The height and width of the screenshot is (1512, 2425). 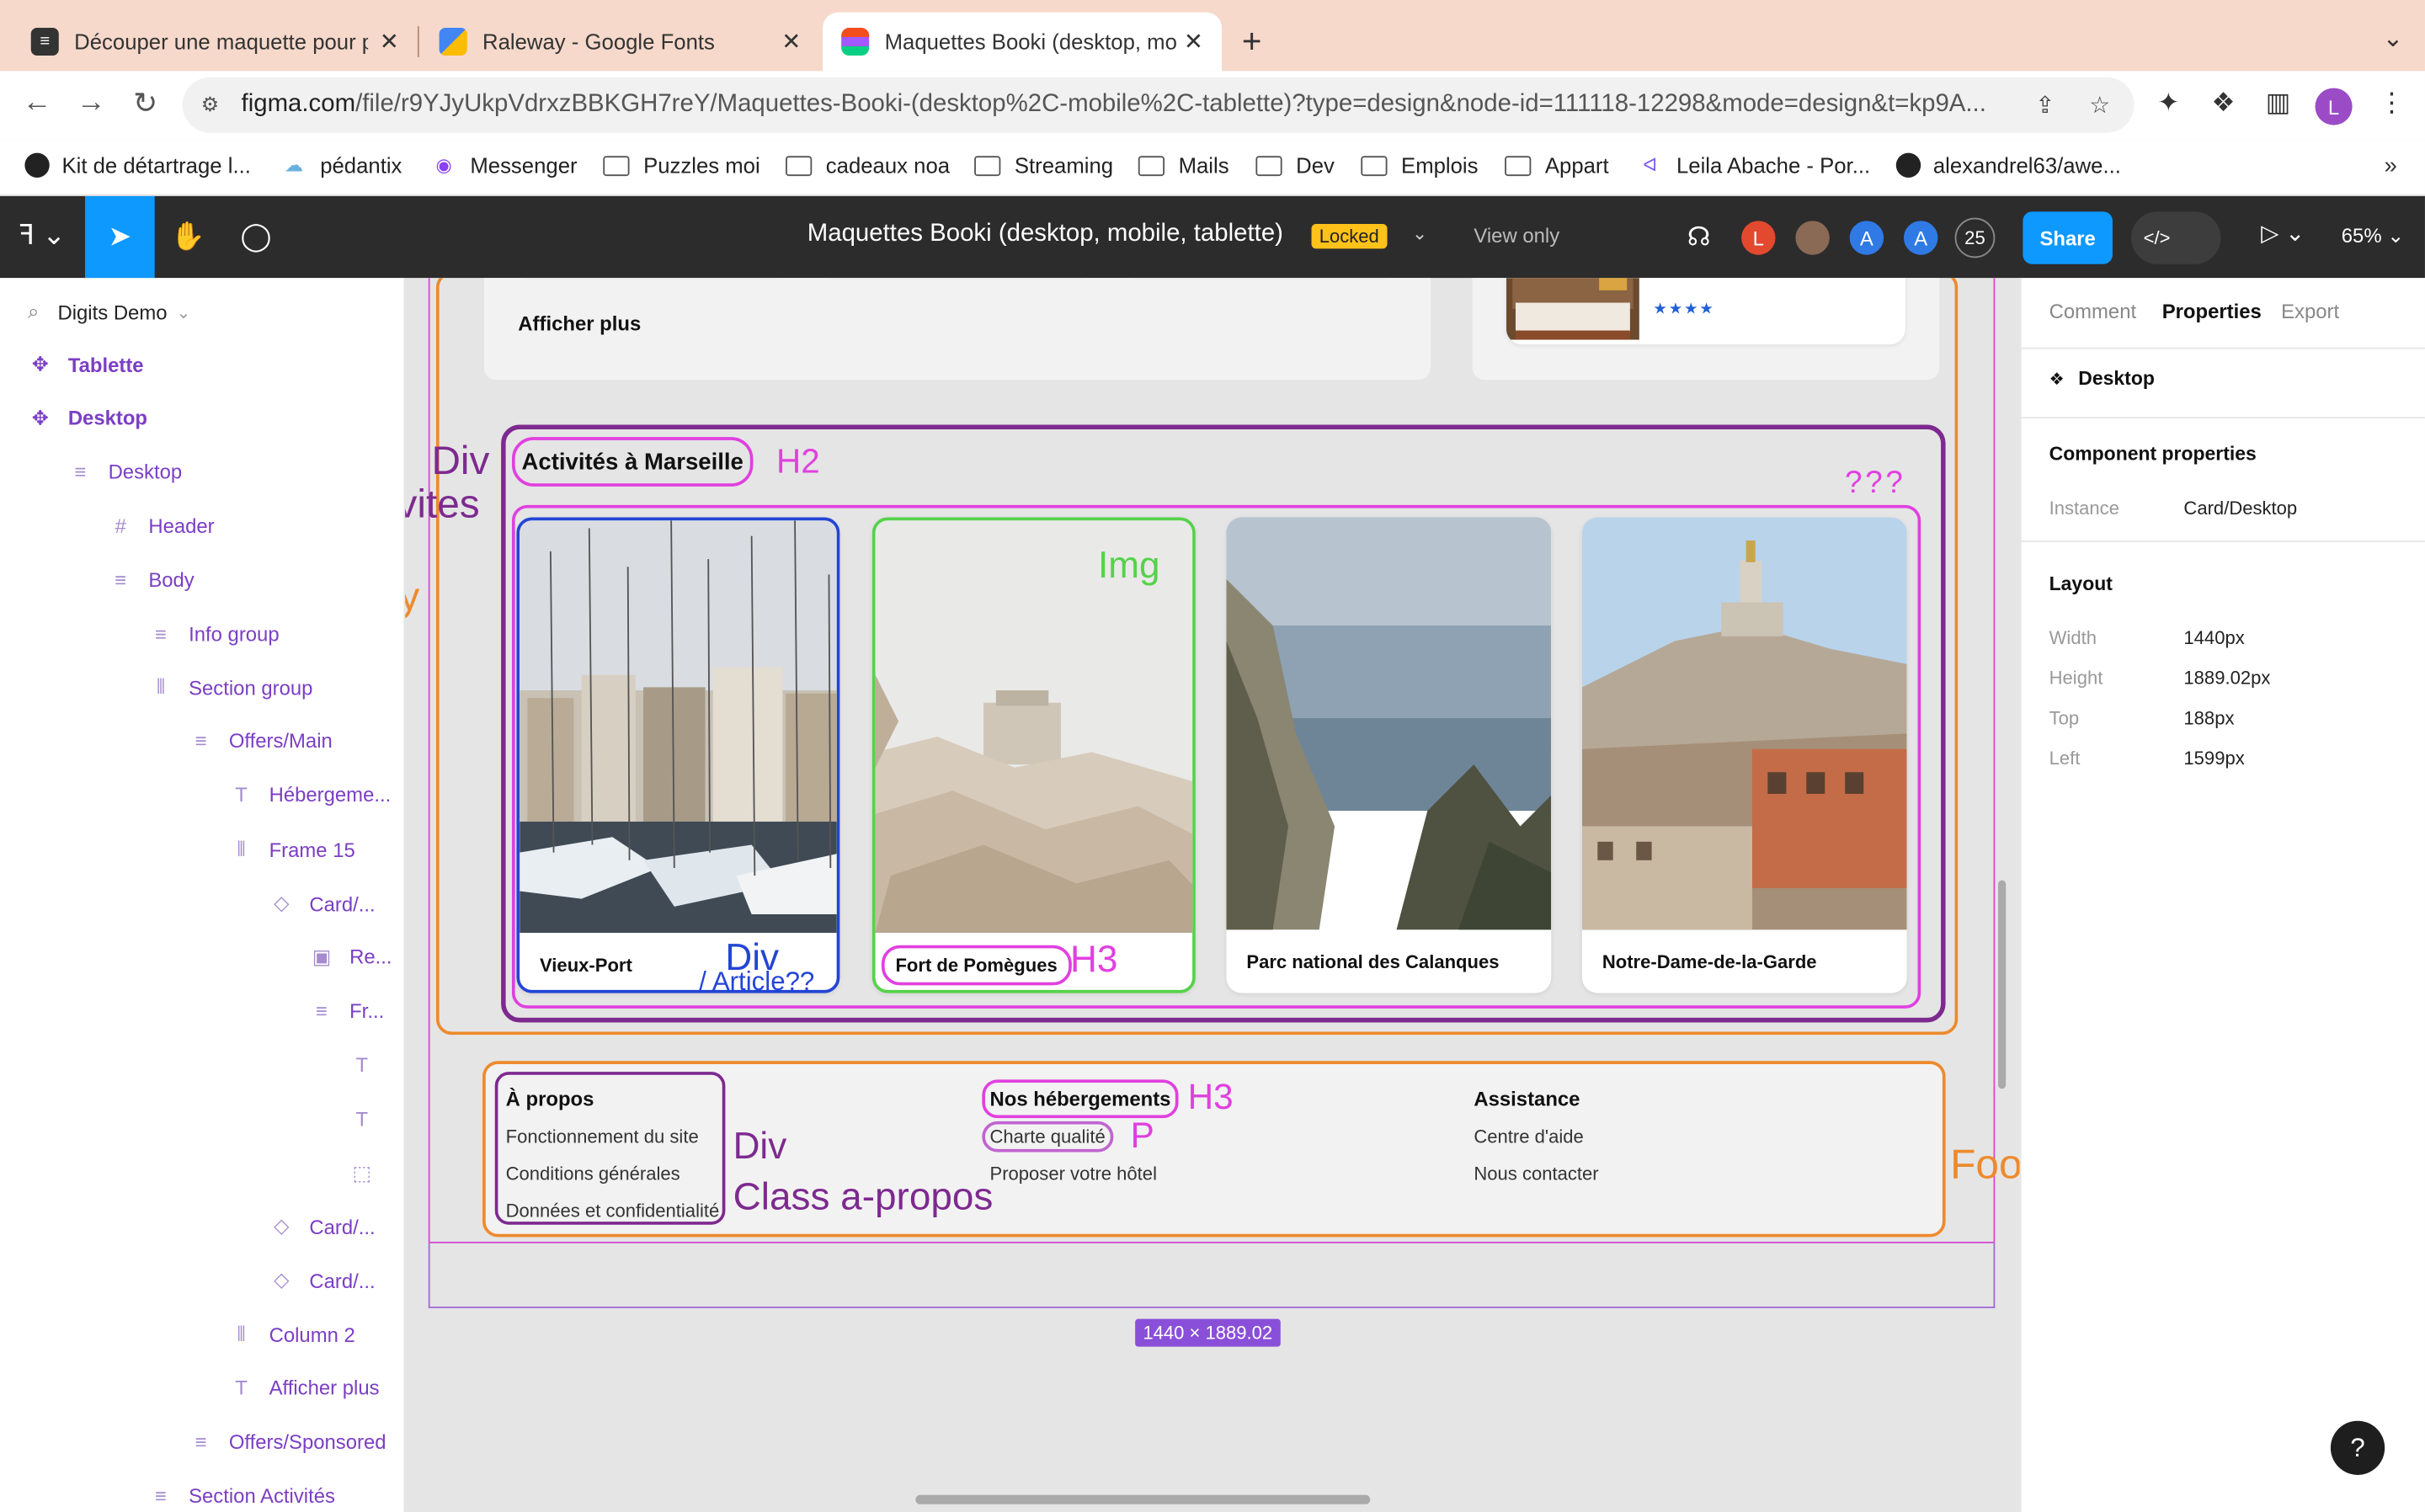 I want to click on layer-item: ⦀ Section group, so click(x=230, y=688).